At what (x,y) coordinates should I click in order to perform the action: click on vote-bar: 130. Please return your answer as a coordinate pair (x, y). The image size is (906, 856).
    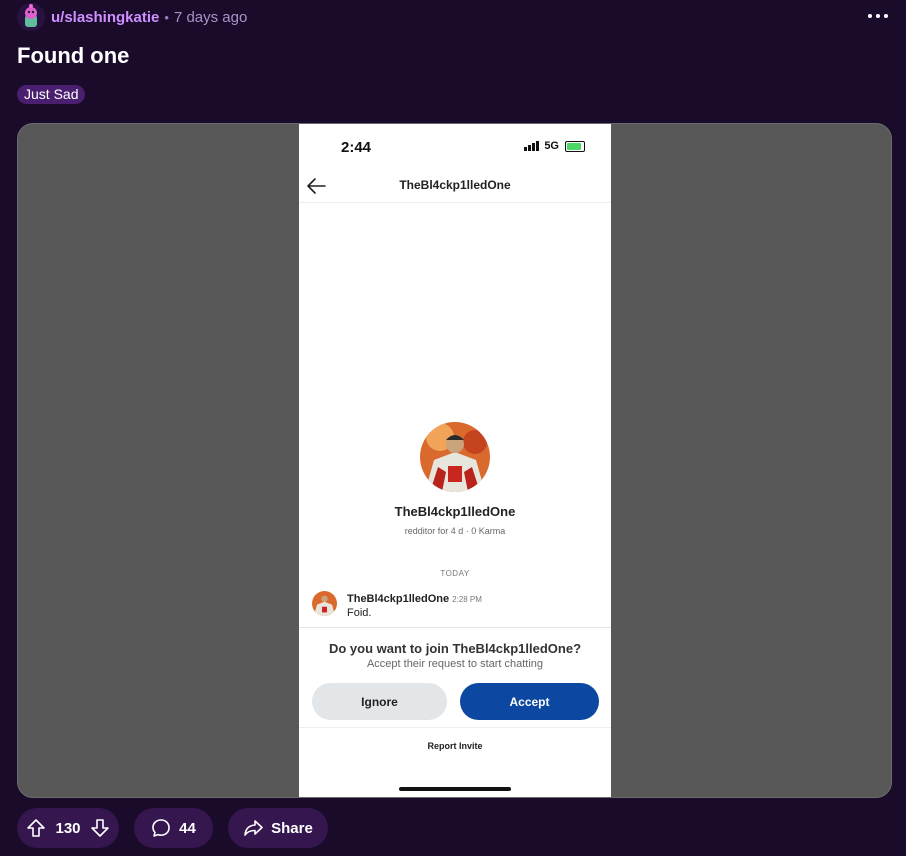
    Looking at the image, I should click on (68, 828).